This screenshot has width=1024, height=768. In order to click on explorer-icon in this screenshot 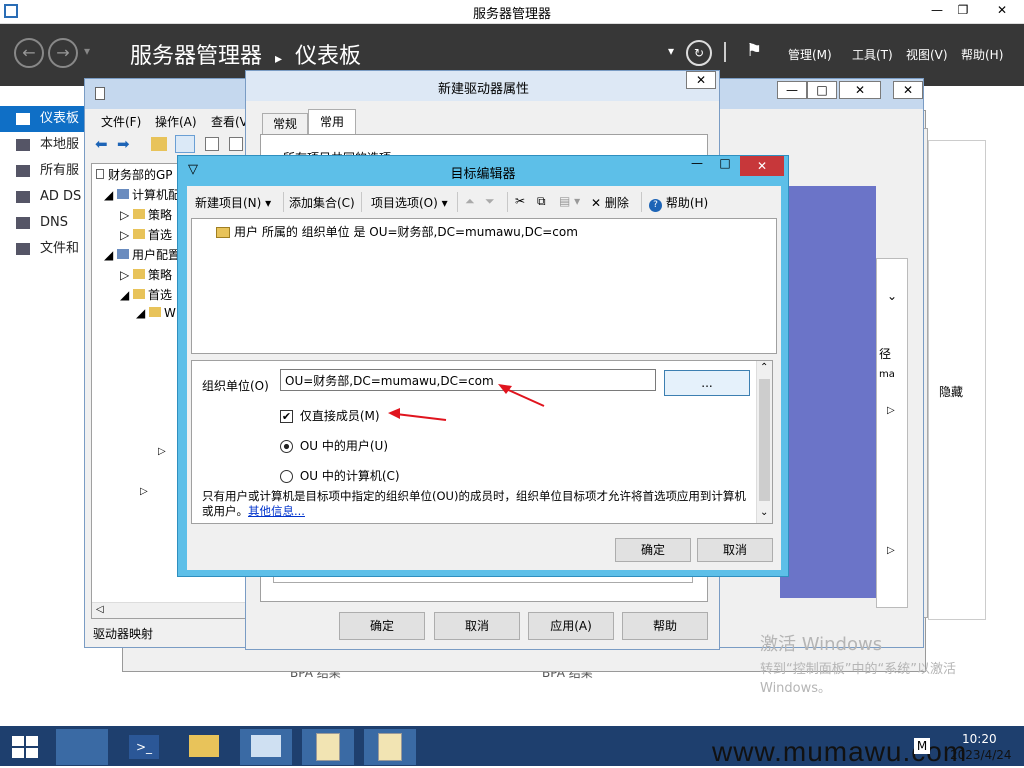, I will do `click(204, 747)`.